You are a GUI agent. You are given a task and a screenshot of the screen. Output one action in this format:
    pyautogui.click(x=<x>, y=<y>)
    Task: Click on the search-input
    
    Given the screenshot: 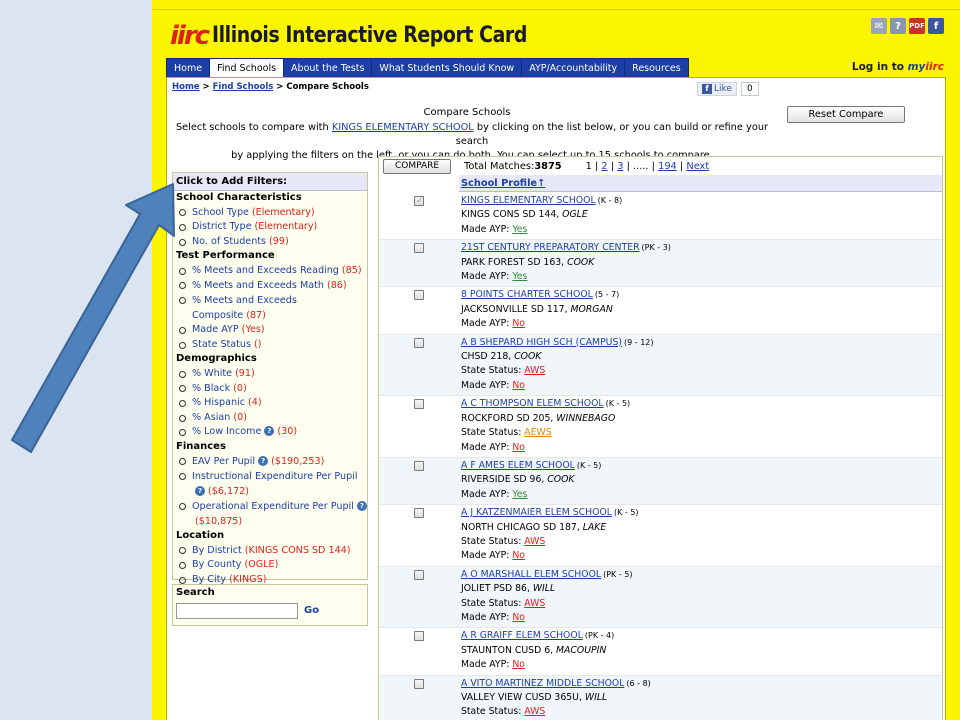 What is the action you would take?
    pyautogui.click(x=237, y=611)
    